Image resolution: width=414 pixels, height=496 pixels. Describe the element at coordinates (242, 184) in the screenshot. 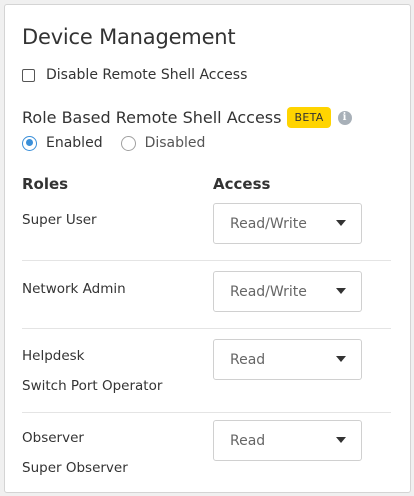

I see `access-column-header: Access` at that location.